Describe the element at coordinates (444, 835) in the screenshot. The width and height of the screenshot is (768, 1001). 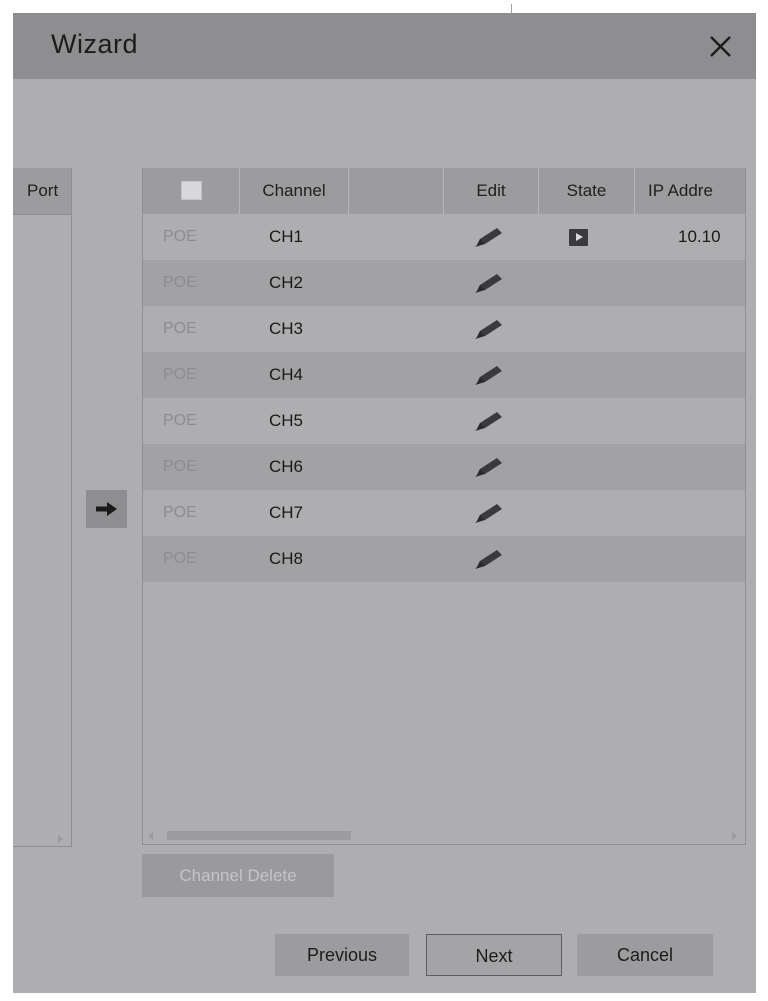
I see `channel-table-scrollbar` at that location.